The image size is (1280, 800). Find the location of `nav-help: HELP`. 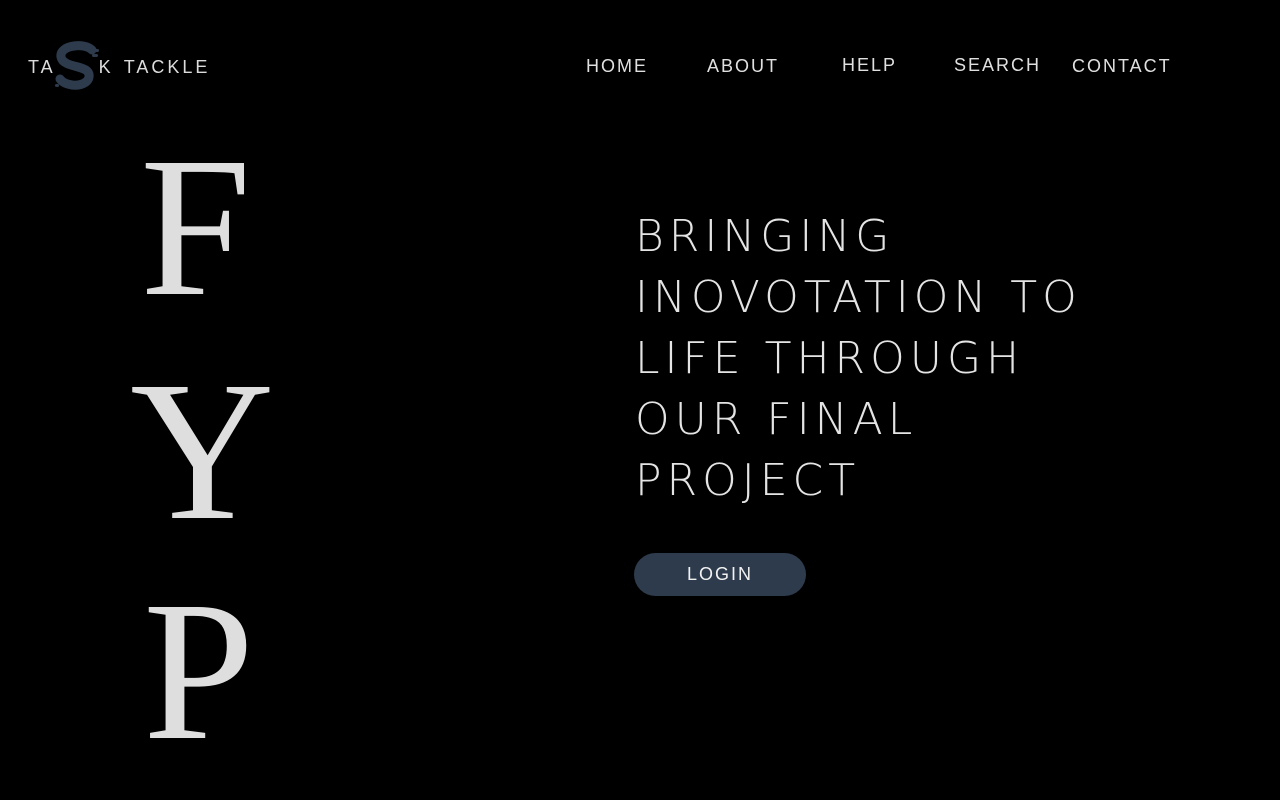

nav-help: HELP is located at coordinates (869, 65).